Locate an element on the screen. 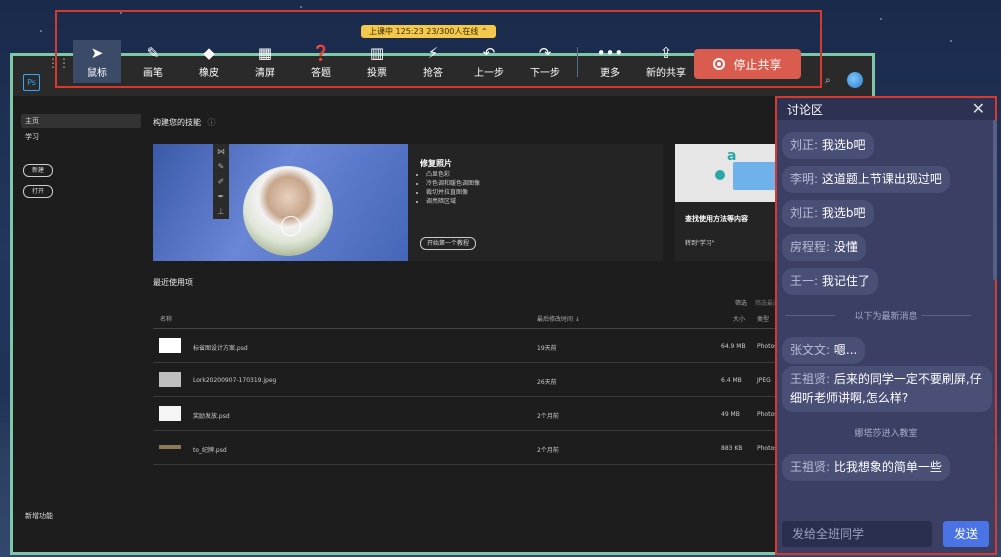 The height and width of the screenshot is (557, 1001). header-name: 名称 is located at coordinates (166, 318).